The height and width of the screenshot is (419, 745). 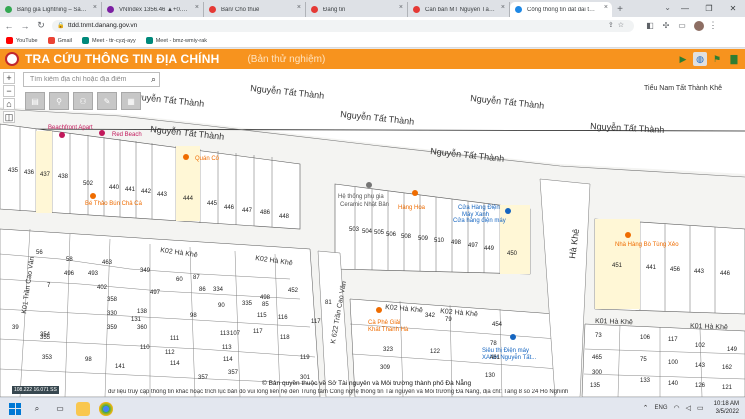 I want to click on pencil-icon: ✎, so click(x=107, y=101).